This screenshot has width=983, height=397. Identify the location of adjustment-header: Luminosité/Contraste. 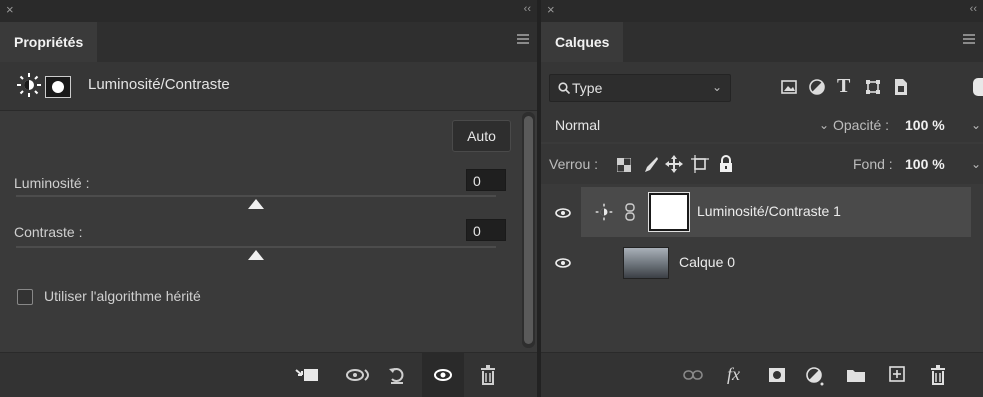
(268, 86).